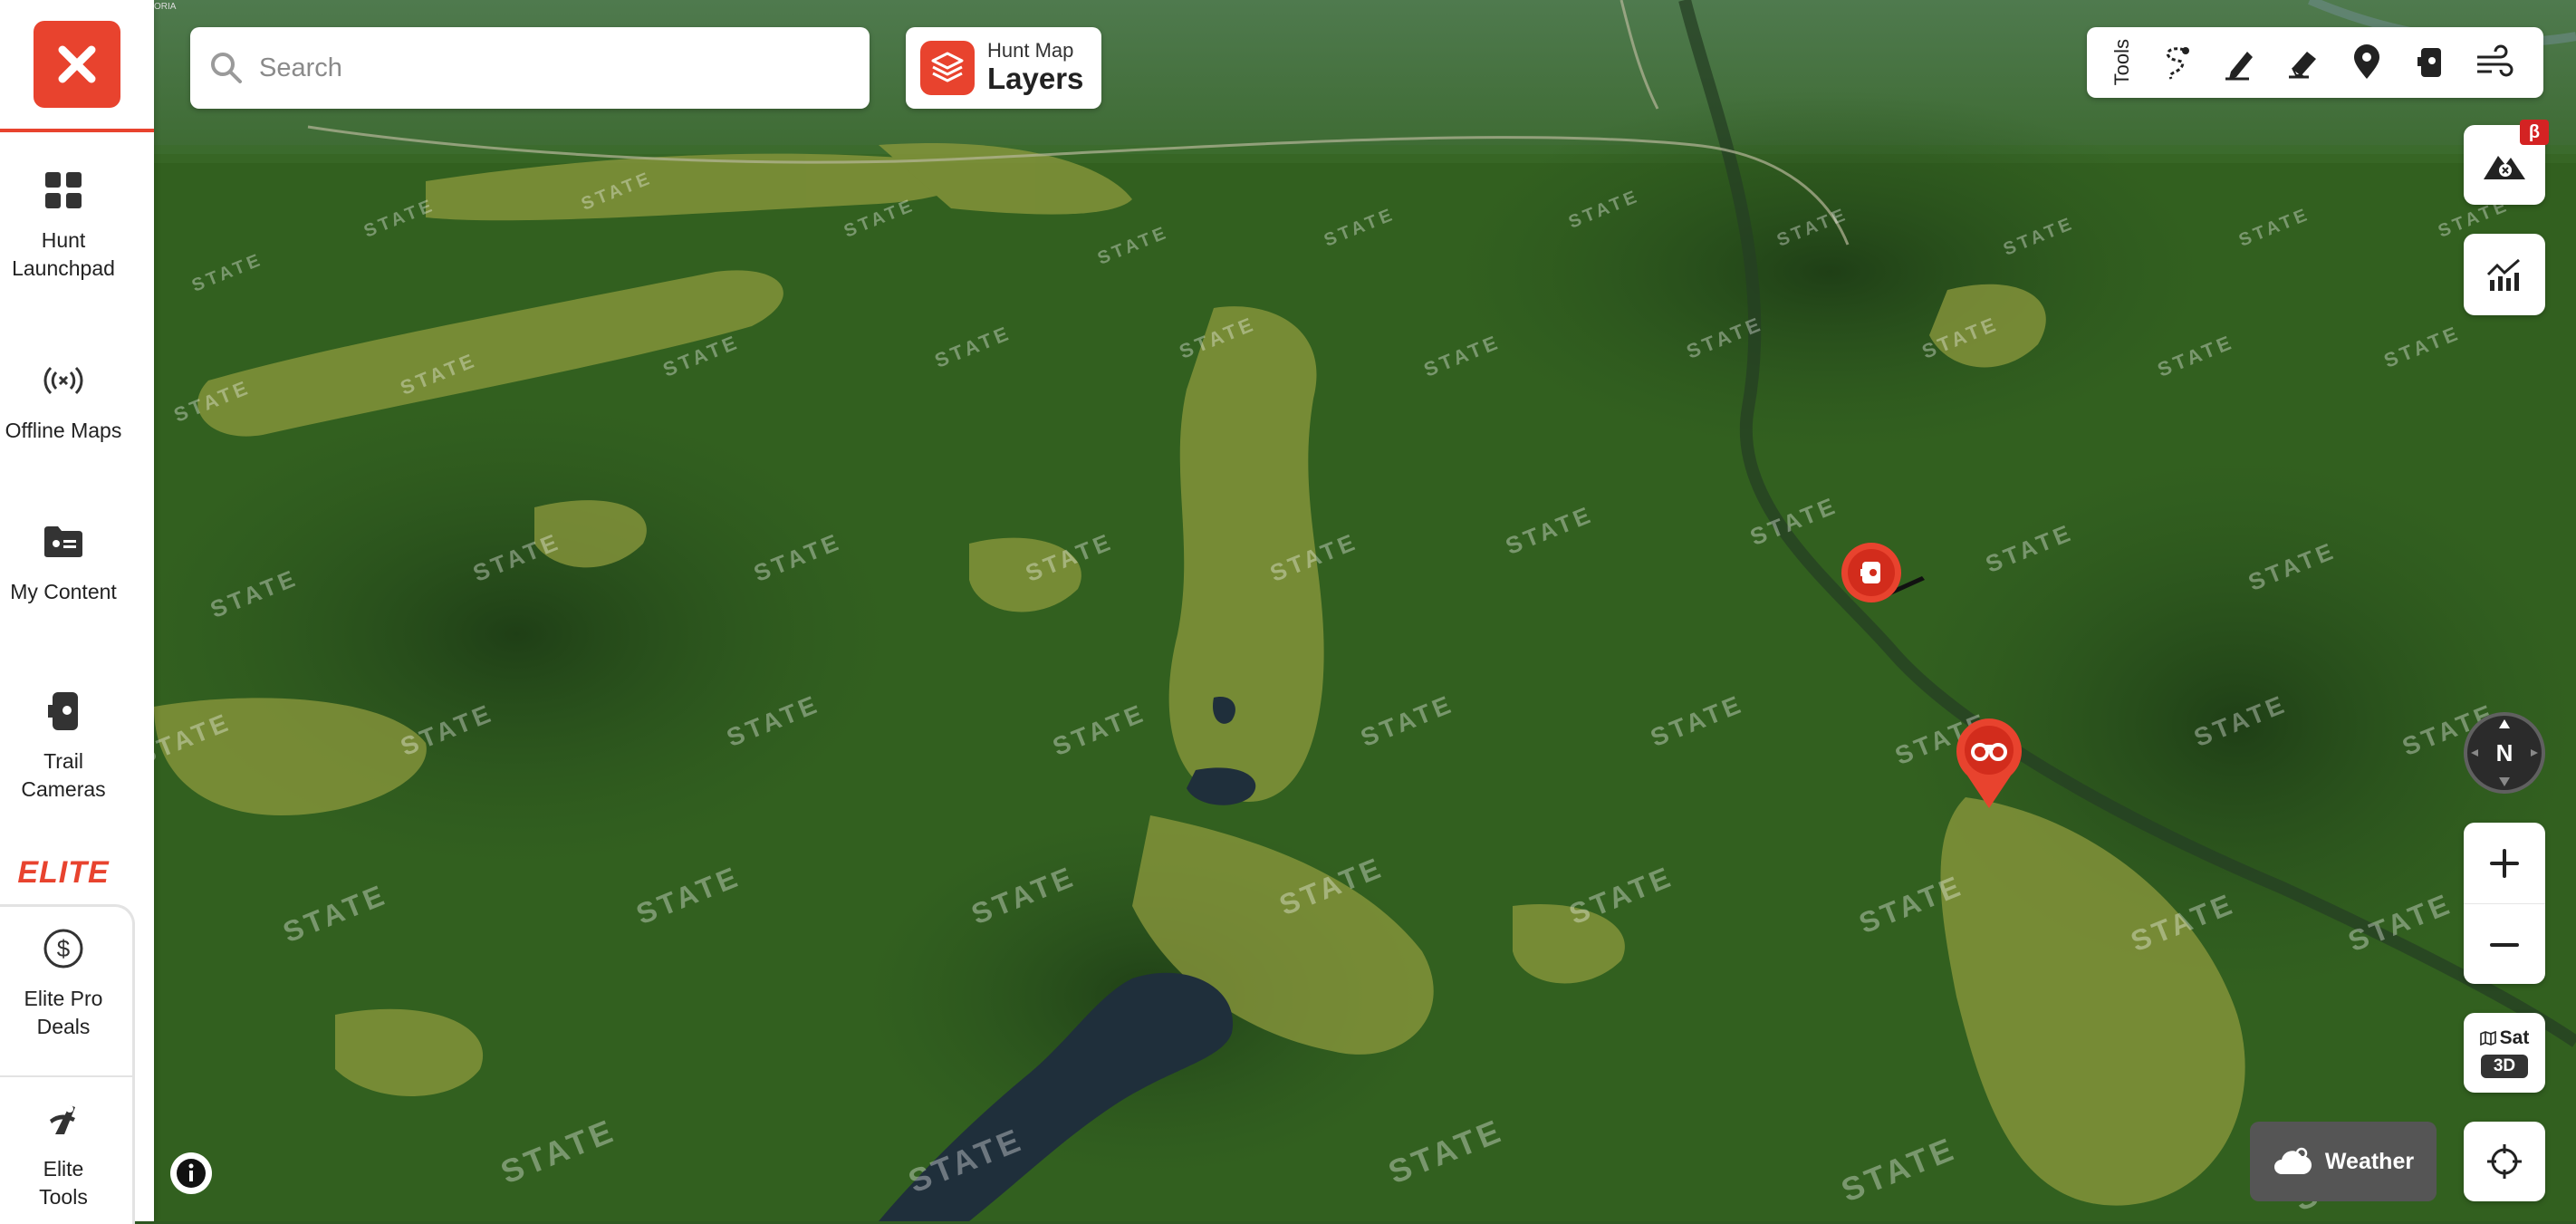  Describe the element at coordinates (1035, 79) in the screenshot. I see `layers-title: Layers` at that location.